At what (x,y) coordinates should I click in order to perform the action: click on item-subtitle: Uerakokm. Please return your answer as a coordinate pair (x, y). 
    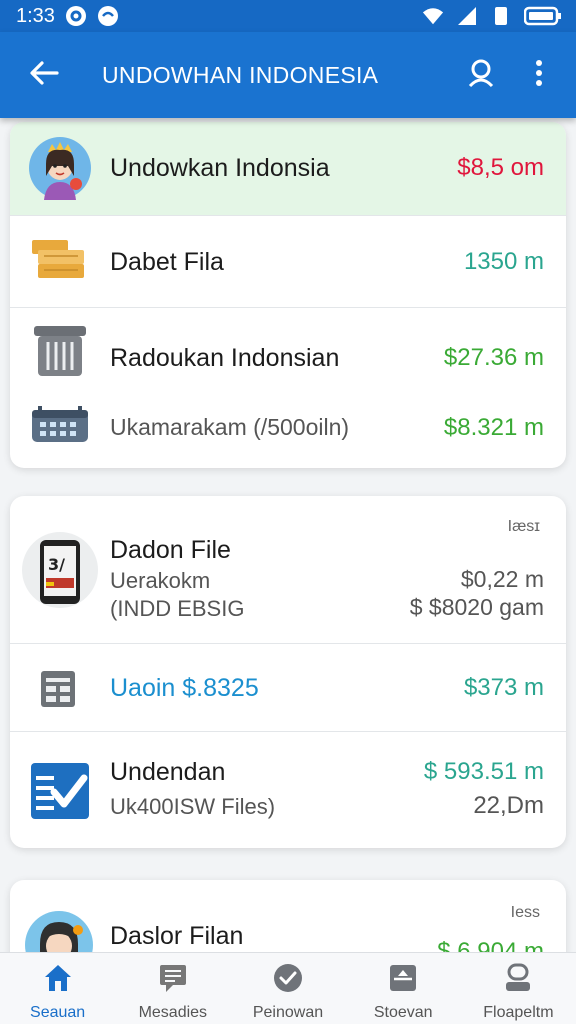
    Looking at the image, I should click on (160, 580).